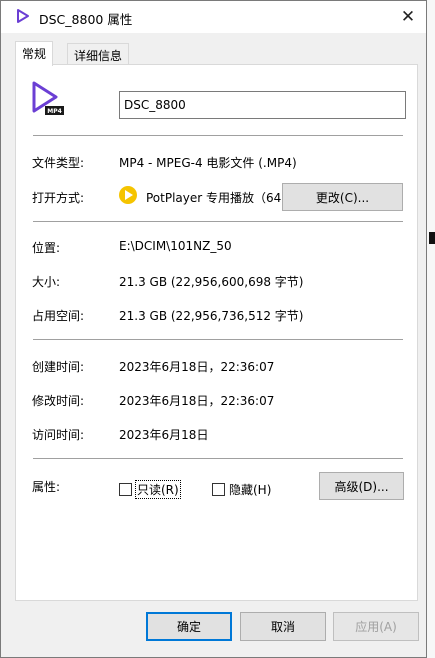 Image resolution: width=435 pixels, height=658 pixels. I want to click on ok-button: 确定, so click(189, 626).